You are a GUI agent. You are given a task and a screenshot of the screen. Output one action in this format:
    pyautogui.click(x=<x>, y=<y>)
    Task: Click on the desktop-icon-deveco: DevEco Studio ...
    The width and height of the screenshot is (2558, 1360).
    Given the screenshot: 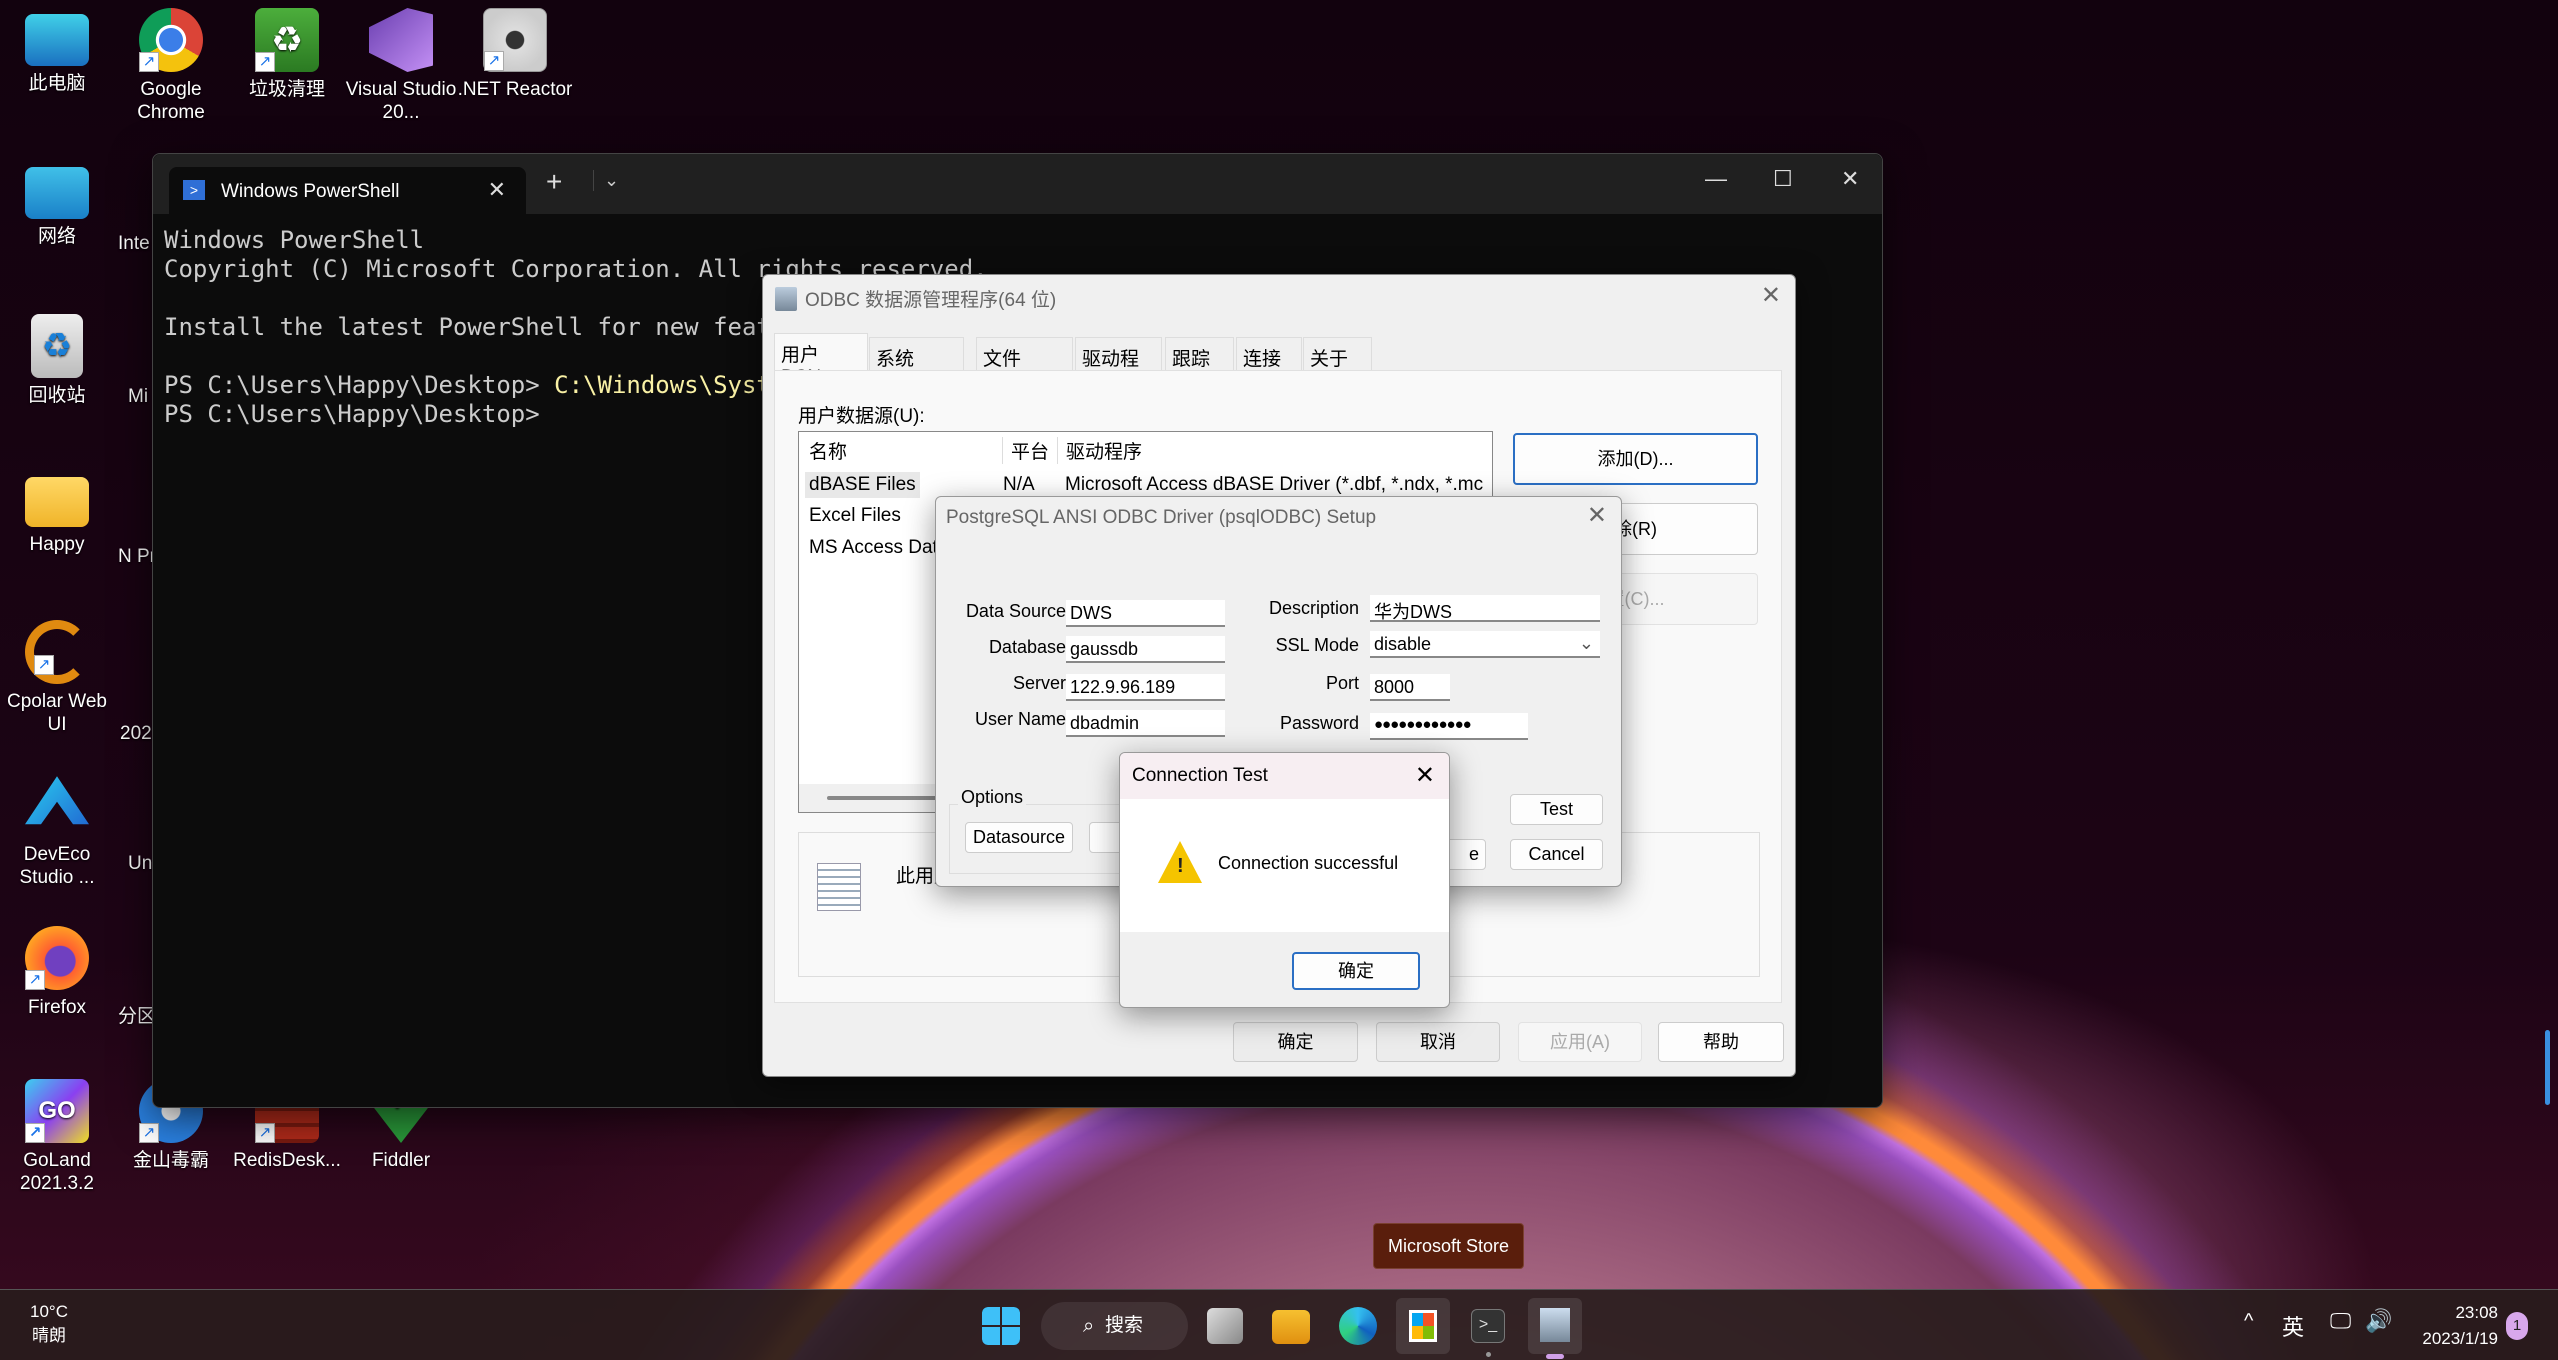 What is the action you would take?
    pyautogui.click(x=58, y=831)
    